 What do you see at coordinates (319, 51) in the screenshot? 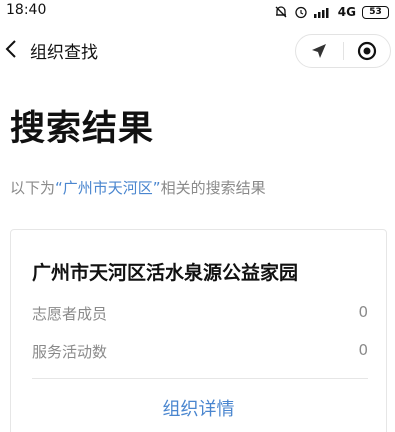
I see `location-arrow-icon` at bounding box center [319, 51].